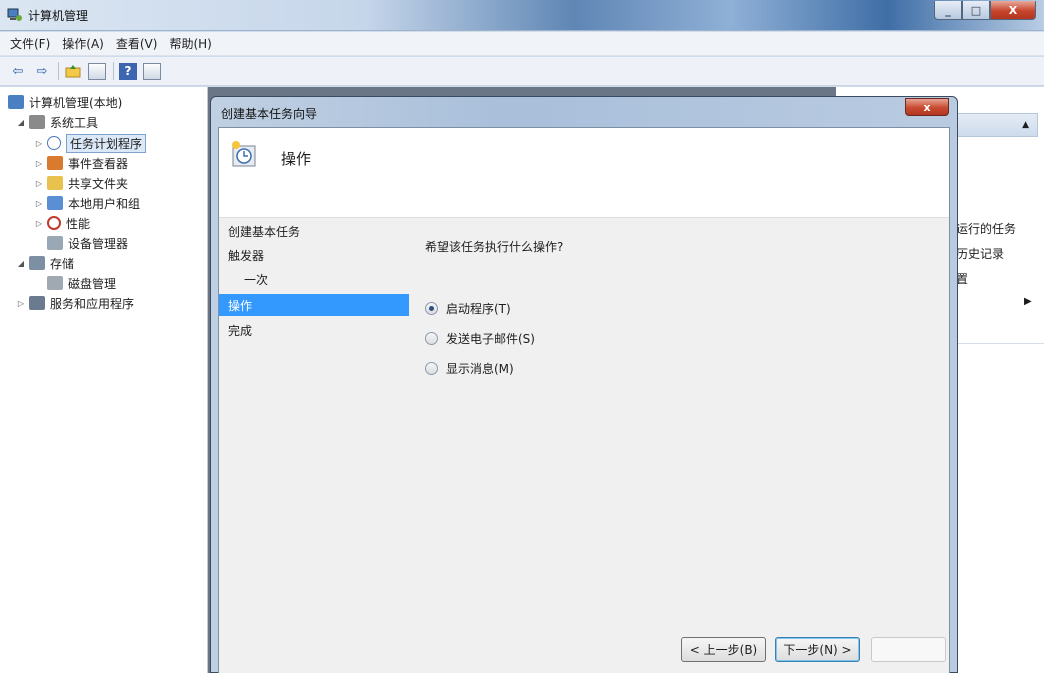 This screenshot has width=1044, height=673. I want to click on tree-item-label: 系统工具, so click(74, 122).